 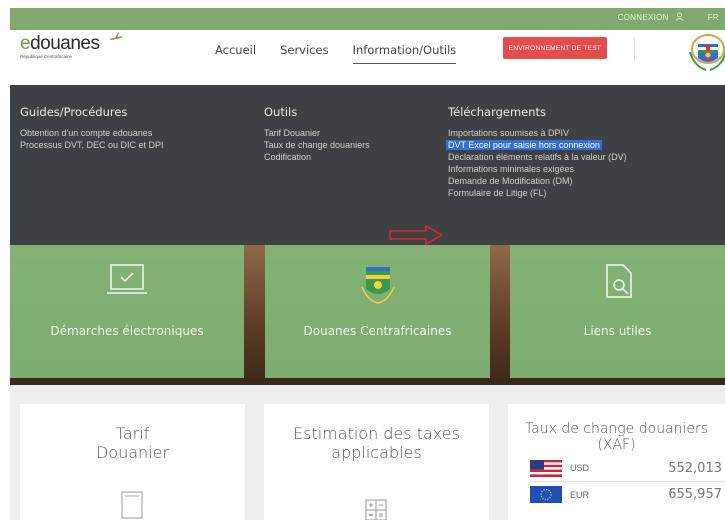 I want to click on nav-accueil: Accueil, so click(x=235, y=53).